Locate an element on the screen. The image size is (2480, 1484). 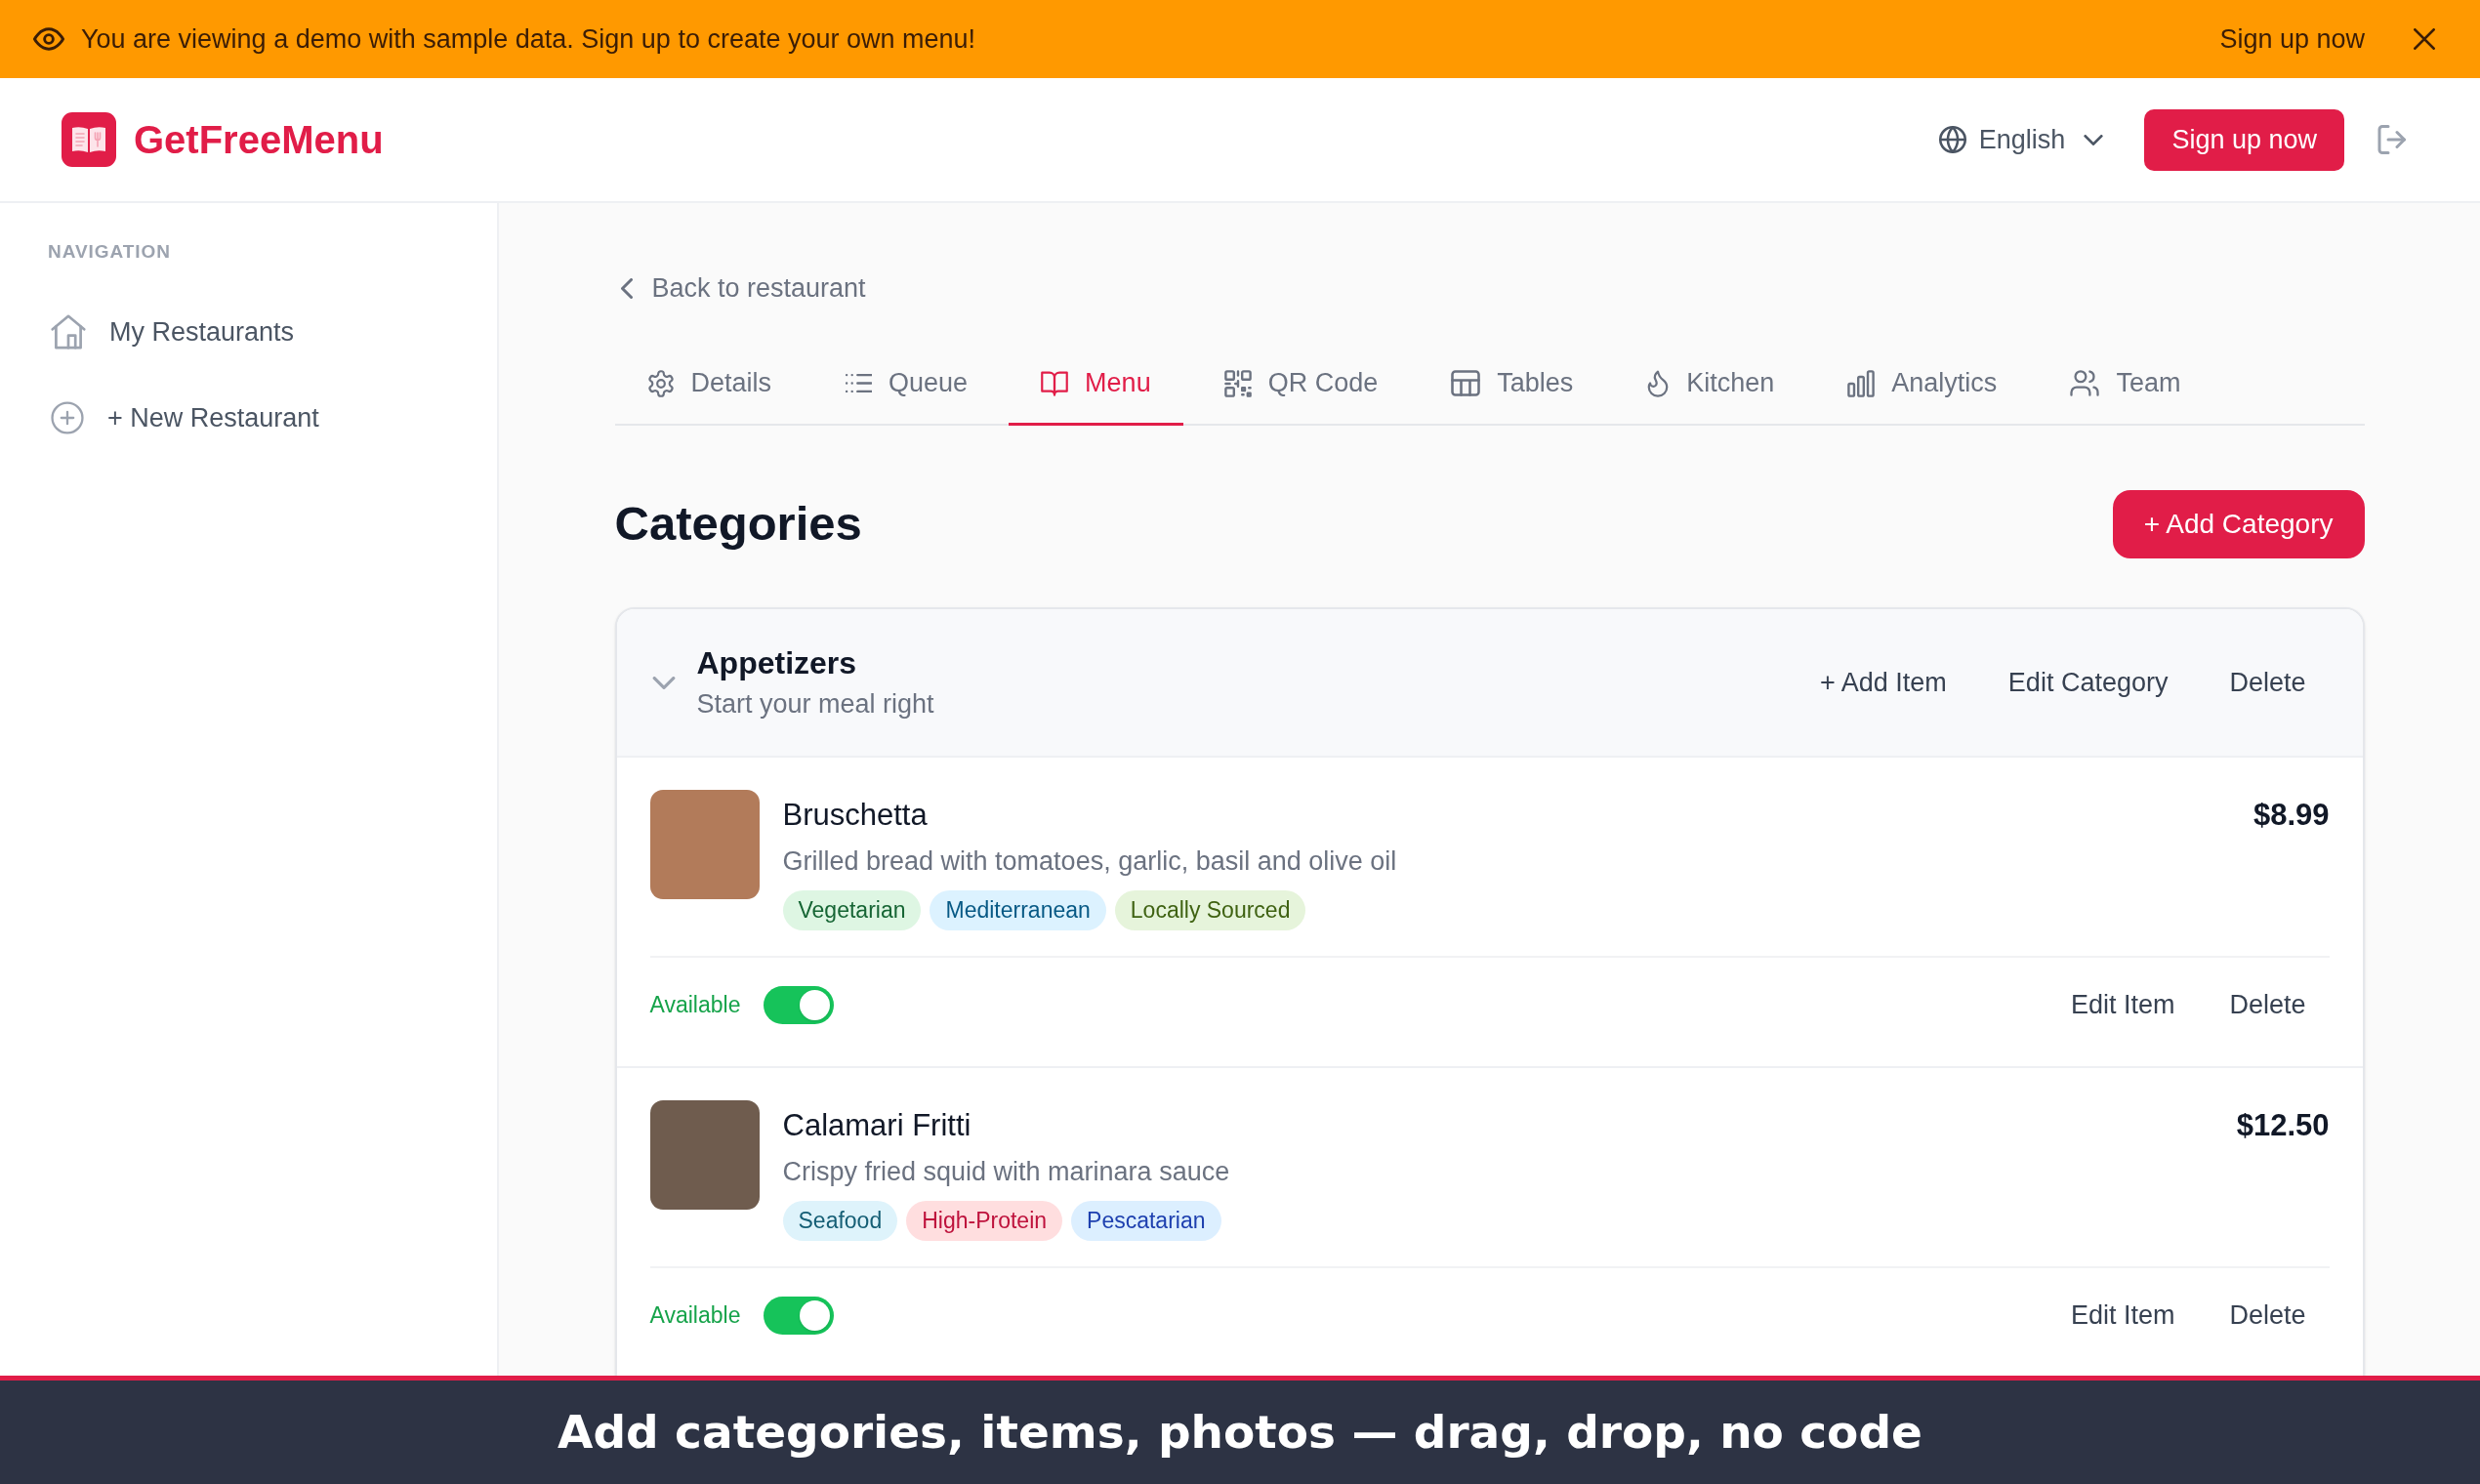
caption-text: Add categories, items, photos — drag, drop, no code is located at coordinates (1240, 1432).